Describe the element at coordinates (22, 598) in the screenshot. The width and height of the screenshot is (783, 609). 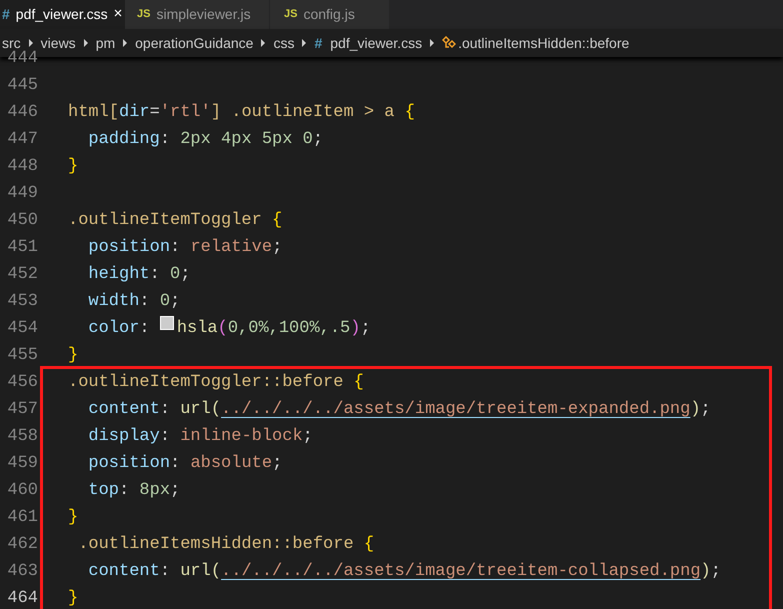
I see `line-number: 464` at that location.